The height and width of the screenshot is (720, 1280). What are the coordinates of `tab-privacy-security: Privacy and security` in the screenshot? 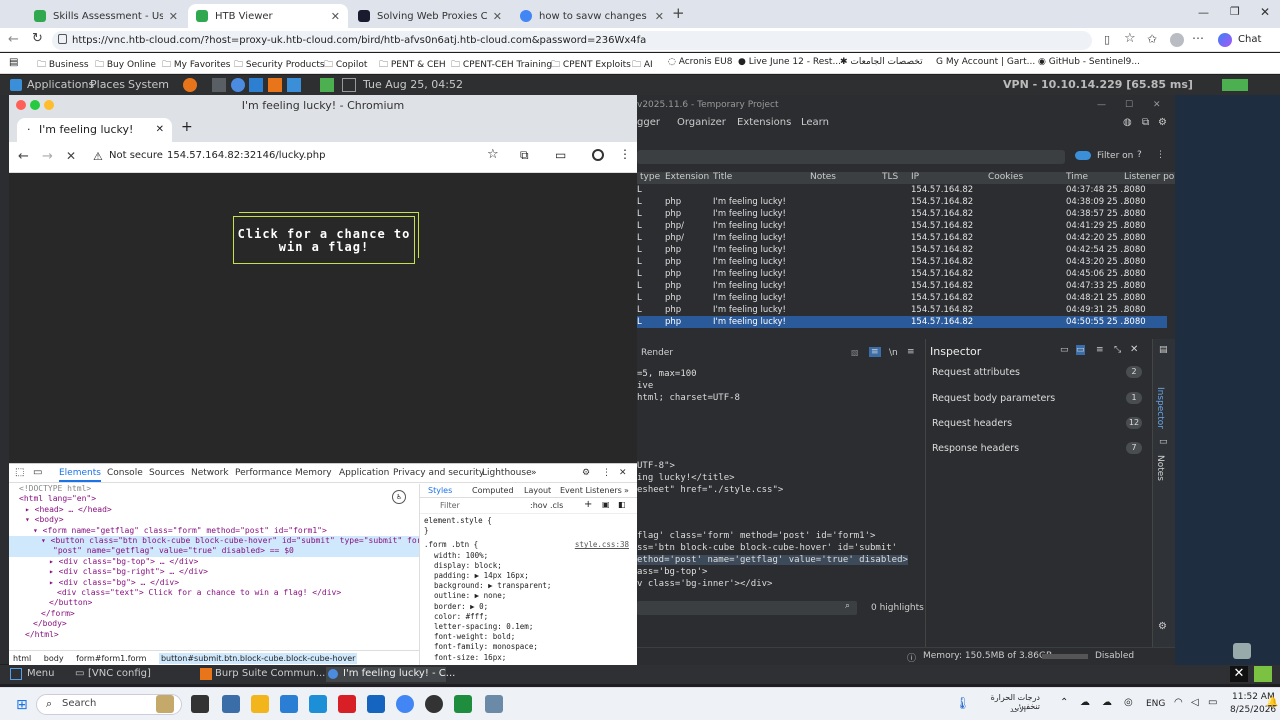 It's located at (438, 473).